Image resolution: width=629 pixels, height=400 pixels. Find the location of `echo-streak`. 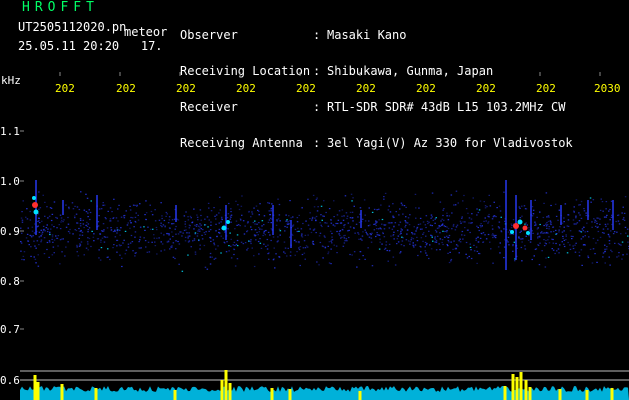

echo-streak is located at coordinates (361, 219).